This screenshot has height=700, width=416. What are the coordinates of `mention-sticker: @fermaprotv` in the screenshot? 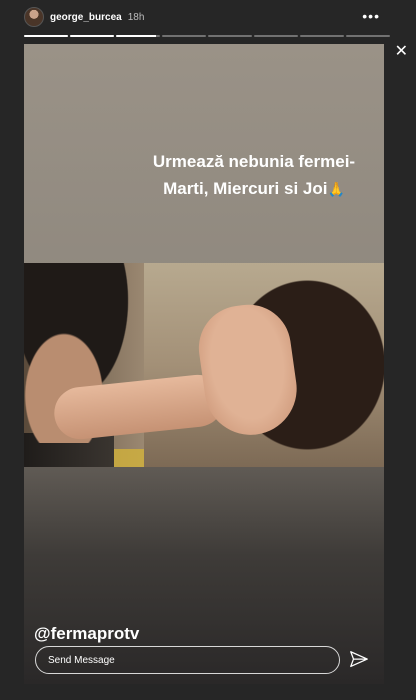 It's located at (86, 634).